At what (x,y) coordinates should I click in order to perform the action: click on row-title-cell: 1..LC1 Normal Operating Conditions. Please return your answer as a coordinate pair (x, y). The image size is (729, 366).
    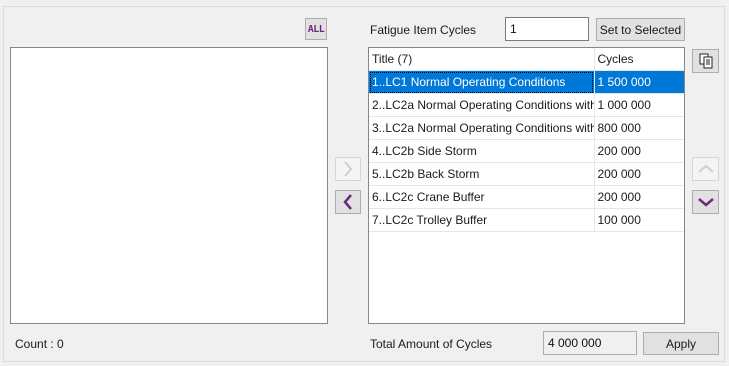
    Looking at the image, I should click on (482, 82).